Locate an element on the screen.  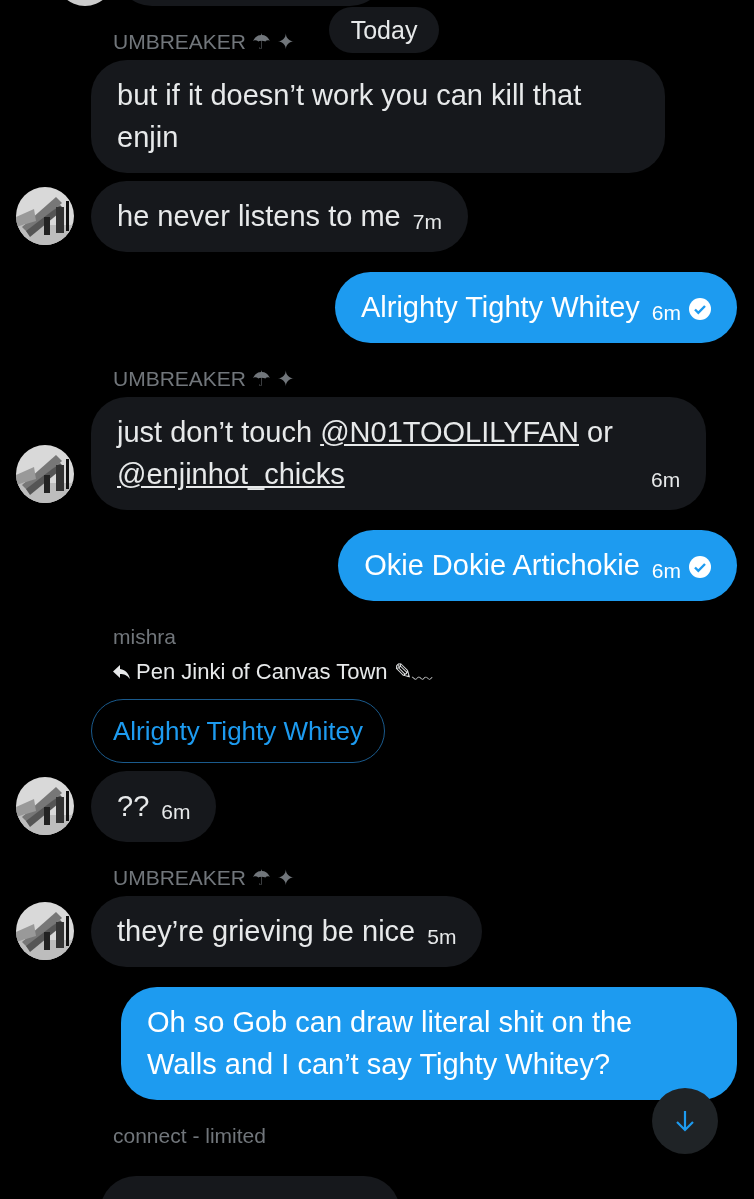
date-pill: Today is located at coordinates (384, 30).